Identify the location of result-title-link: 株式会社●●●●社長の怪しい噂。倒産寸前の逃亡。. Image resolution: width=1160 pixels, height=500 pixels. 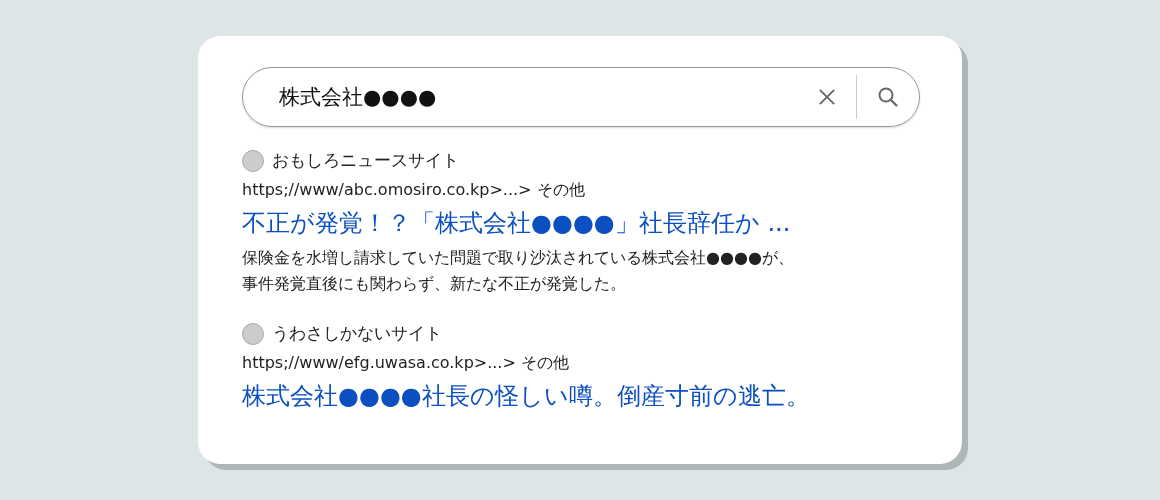
(581, 396).